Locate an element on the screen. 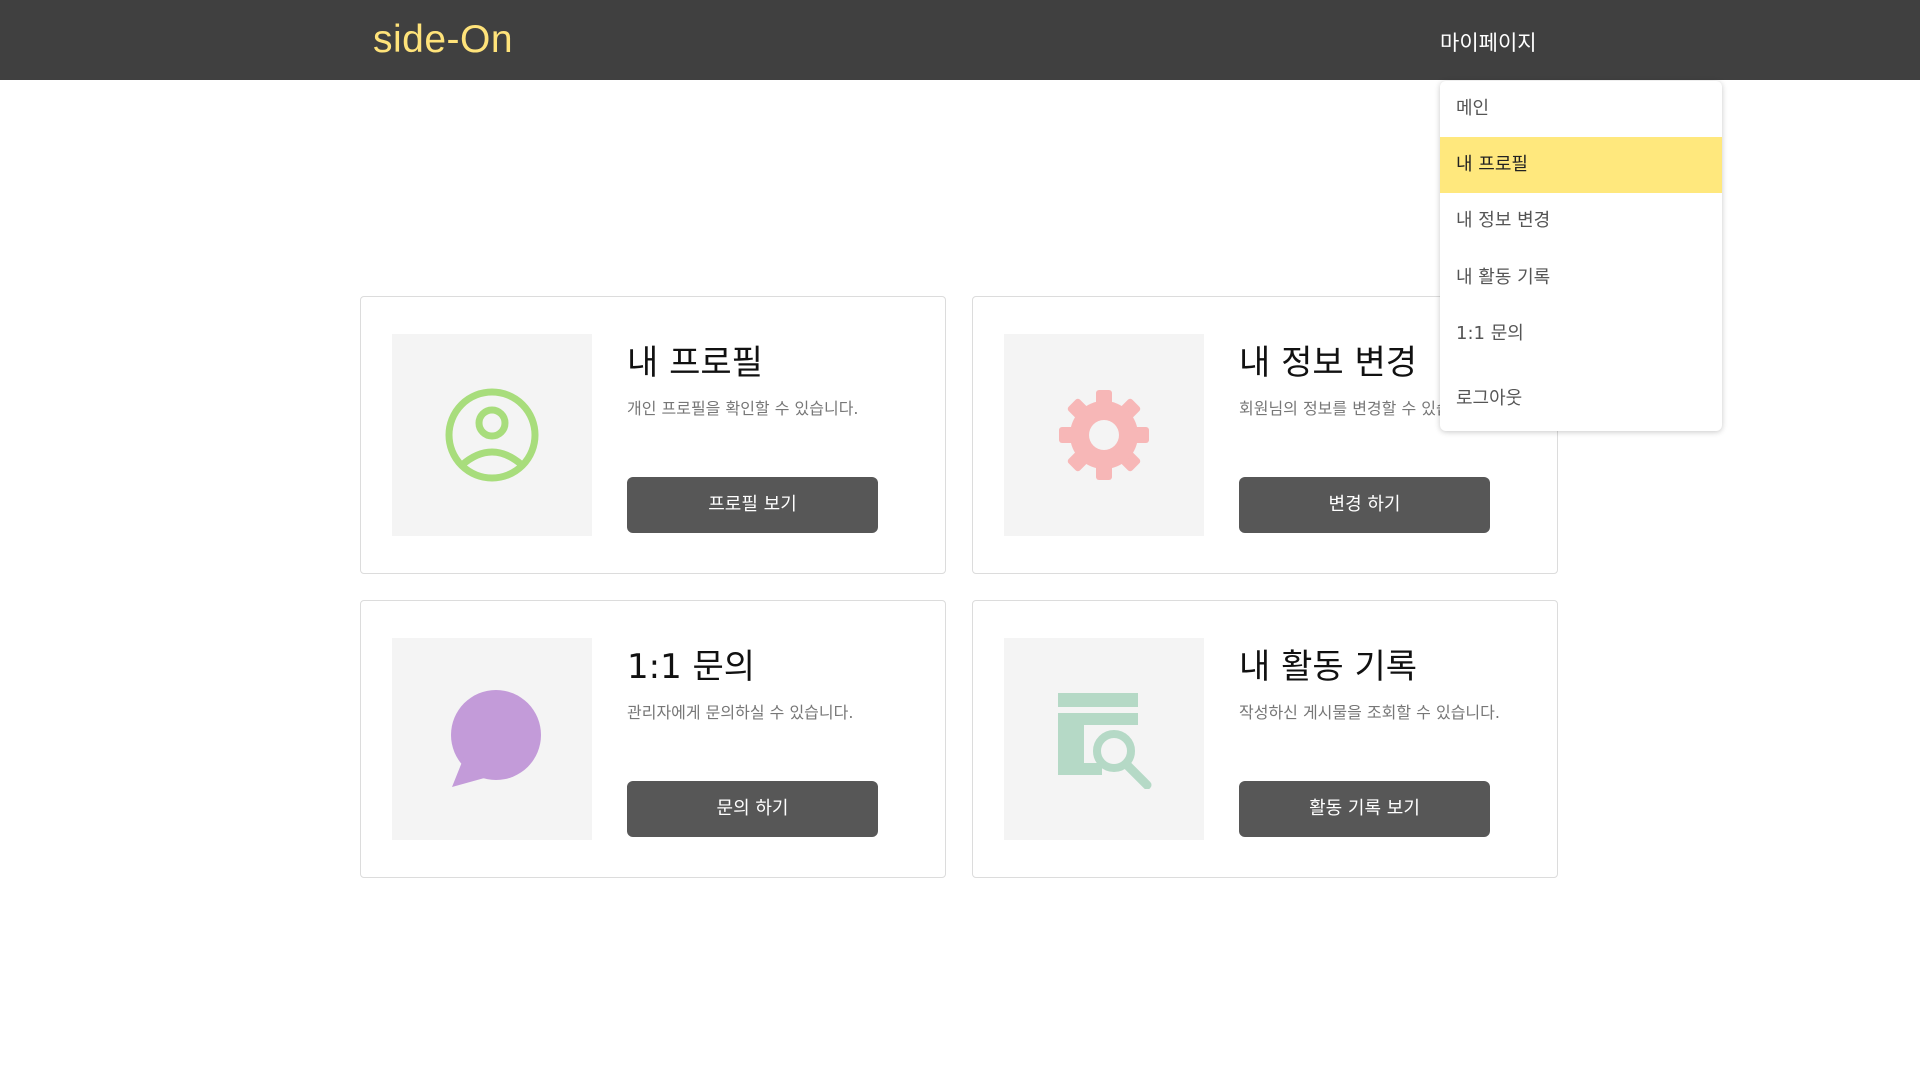 The width and height of the screenshot is (1920, 1080). activity-card-thumbnail is located at coordinates (1104, 739).